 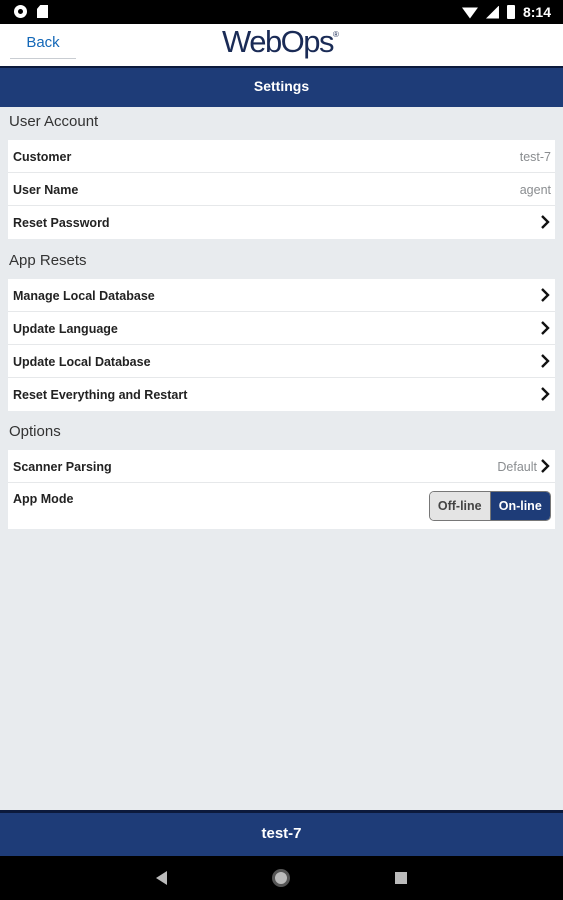 I want to click on reset-password-row: Reset Password, so click(x=281, y=222).